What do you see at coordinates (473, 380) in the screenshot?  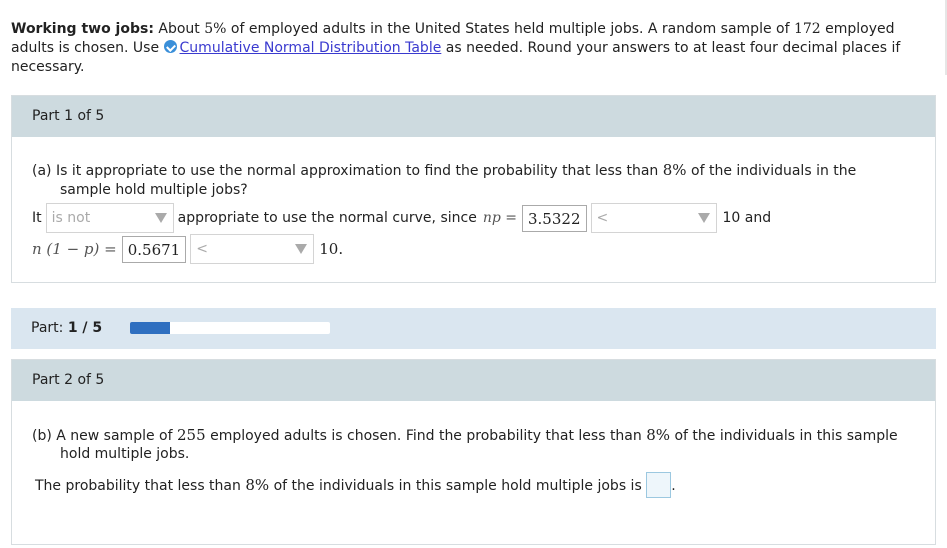 I see `part2-header: Part 2 of 5` at bounding box center [473, 380].